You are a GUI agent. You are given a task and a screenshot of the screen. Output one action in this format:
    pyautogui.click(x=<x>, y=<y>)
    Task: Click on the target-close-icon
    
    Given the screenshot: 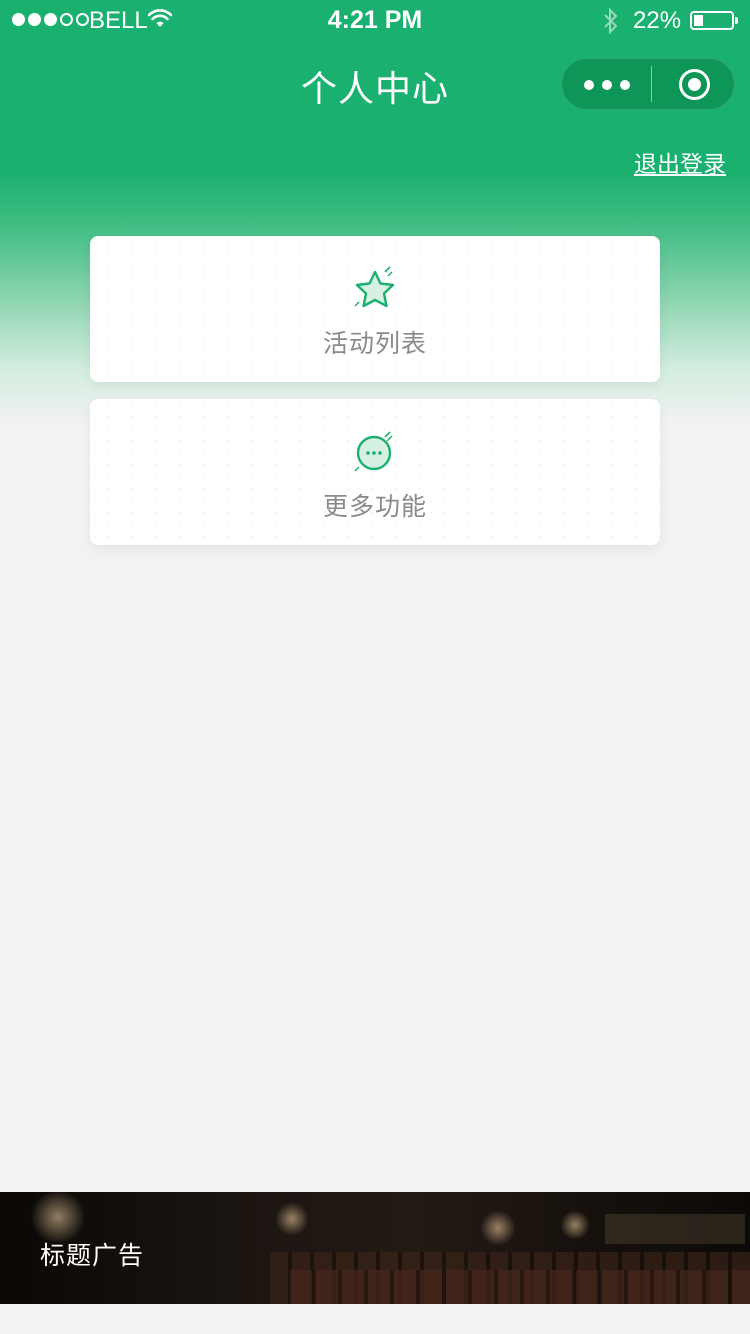 What is the action you would take?
    pyautogui.click(x=694, y=84)
    